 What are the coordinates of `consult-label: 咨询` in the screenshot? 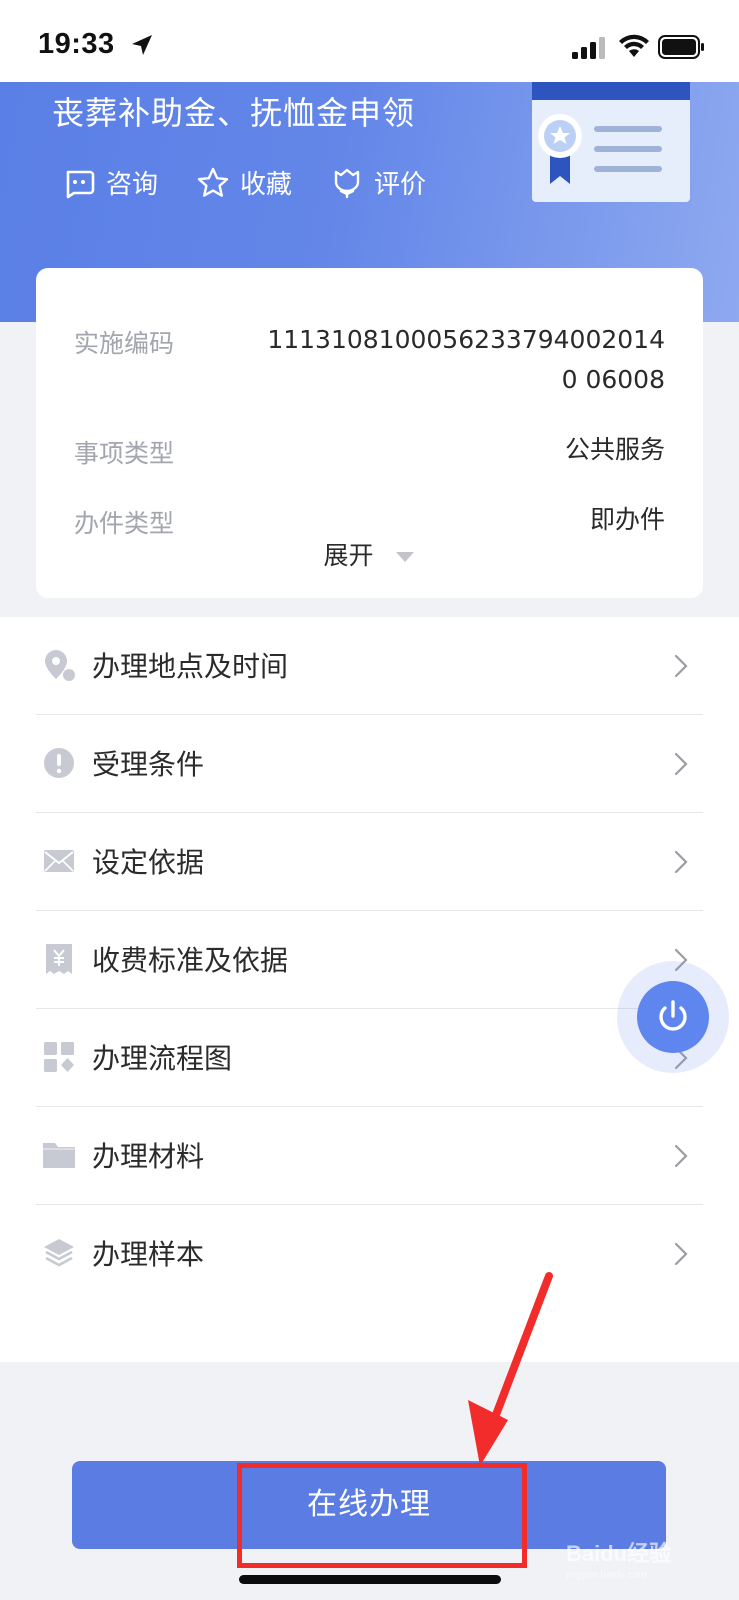 It's located at (132, 185).